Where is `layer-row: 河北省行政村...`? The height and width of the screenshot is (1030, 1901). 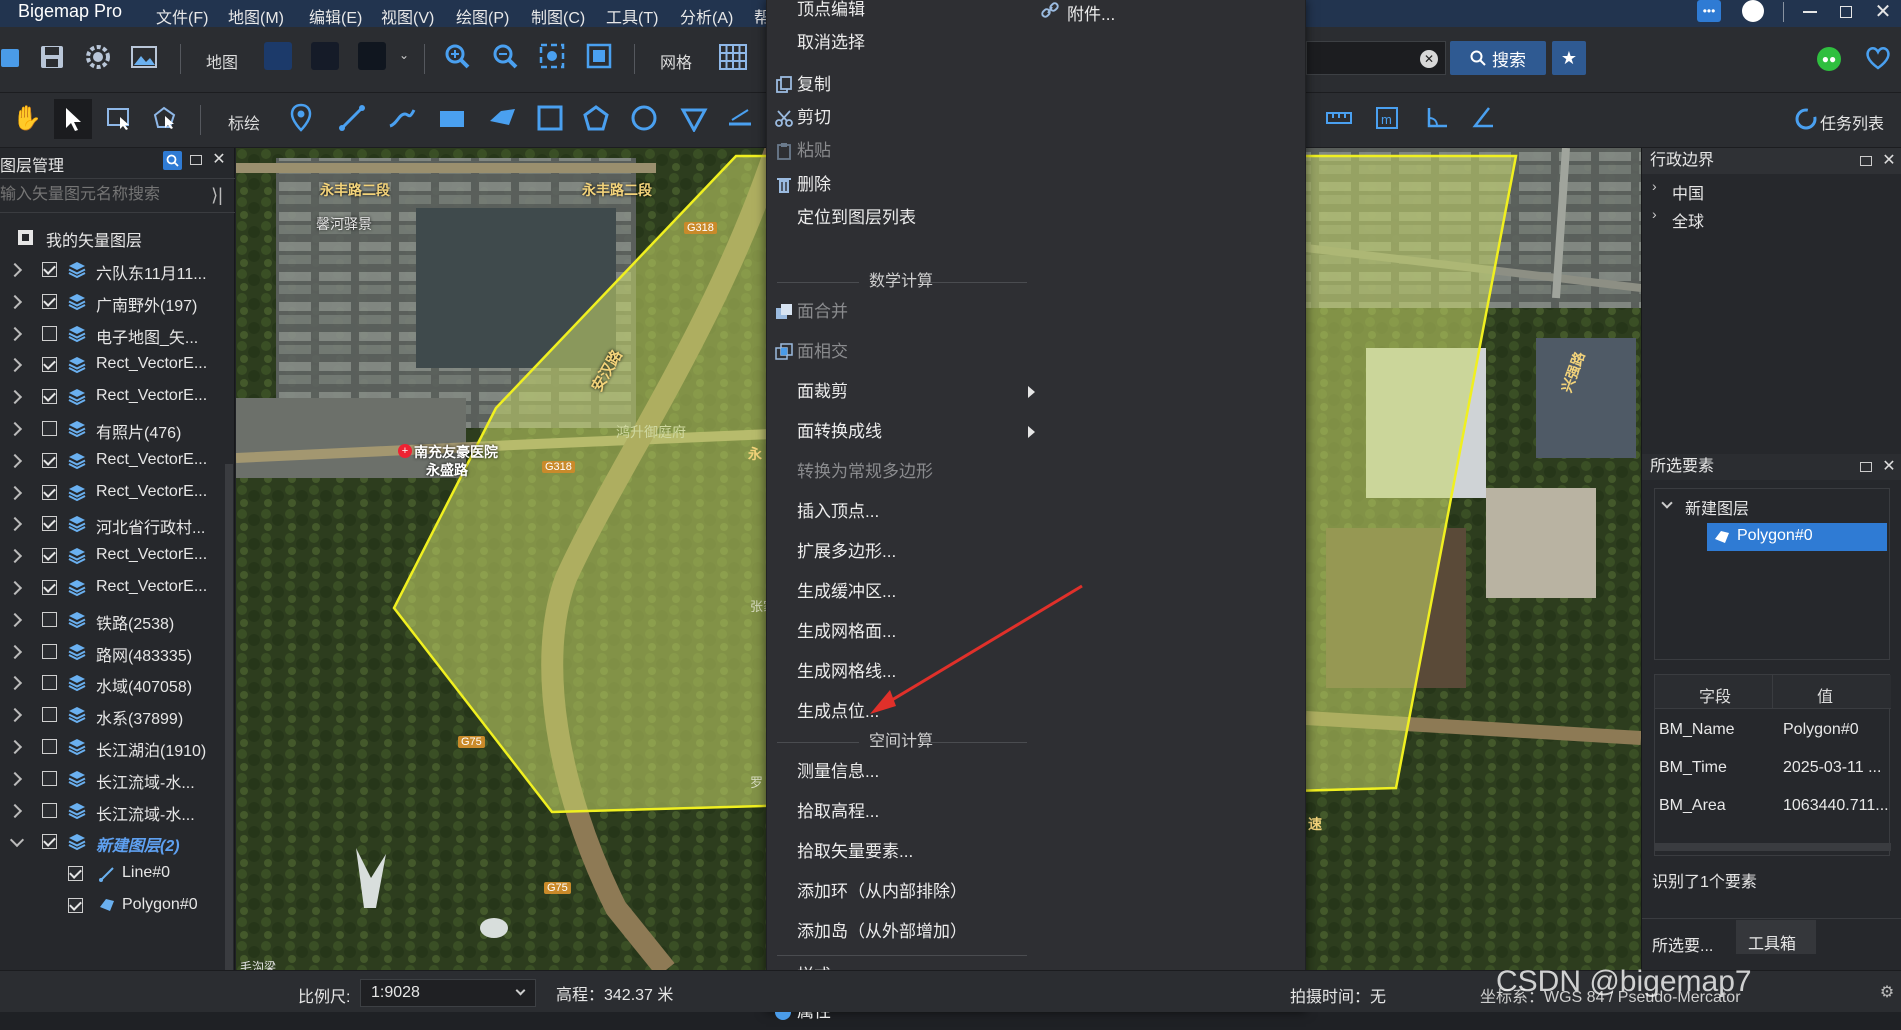 layer-row: 河北省行政村... is located at coordinates (117, 524).